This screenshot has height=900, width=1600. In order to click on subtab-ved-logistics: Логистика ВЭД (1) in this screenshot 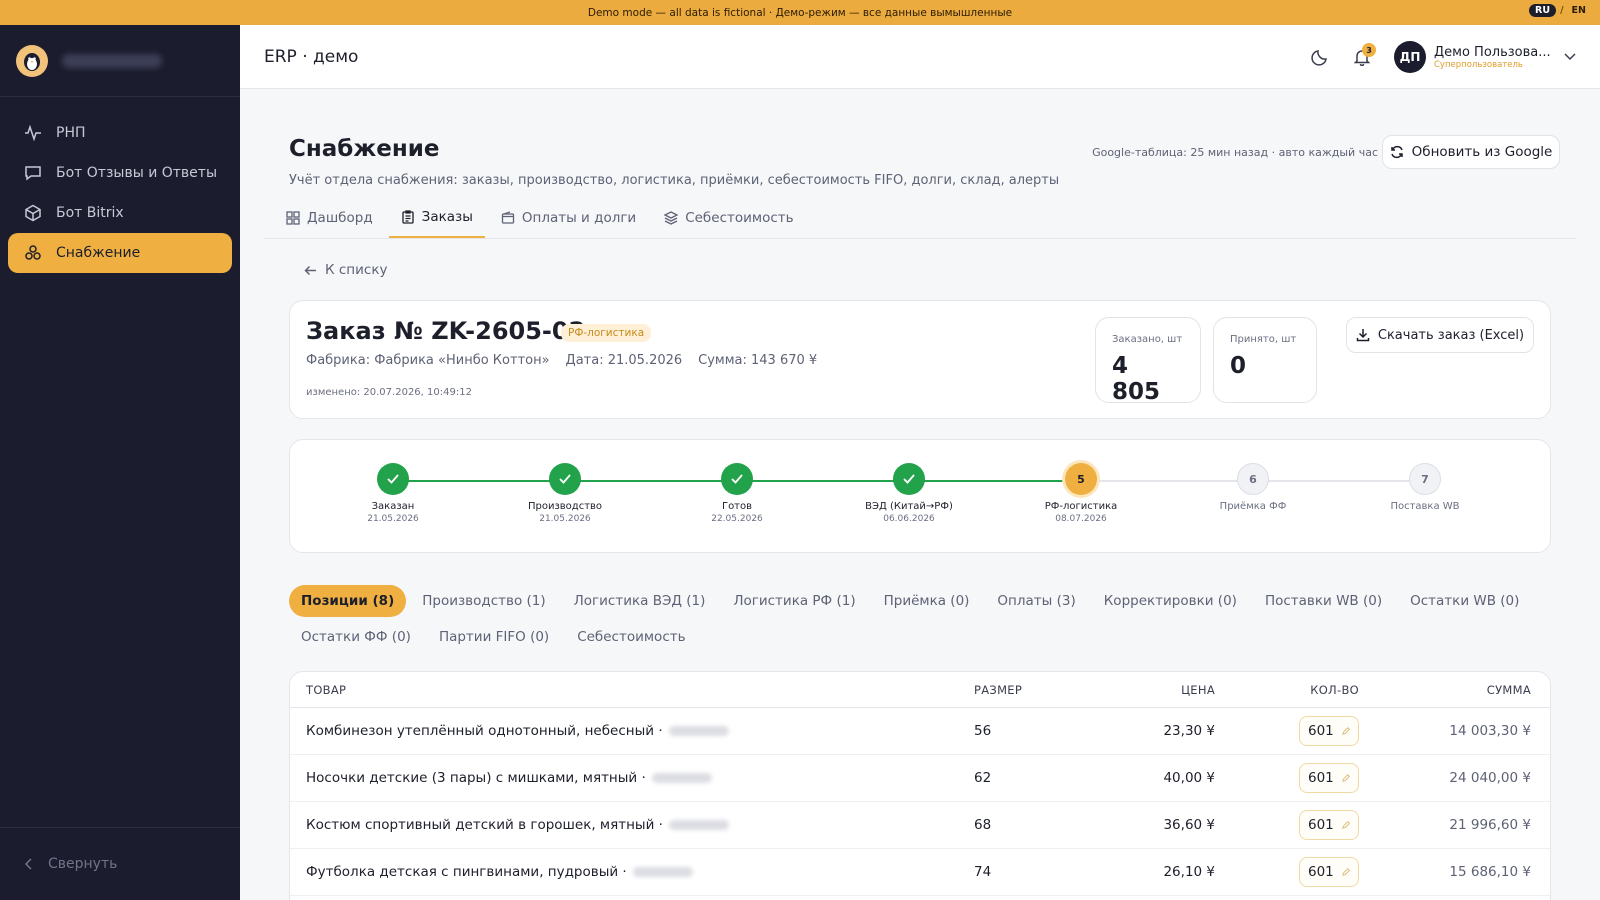, I will do `click(640, 601)`.